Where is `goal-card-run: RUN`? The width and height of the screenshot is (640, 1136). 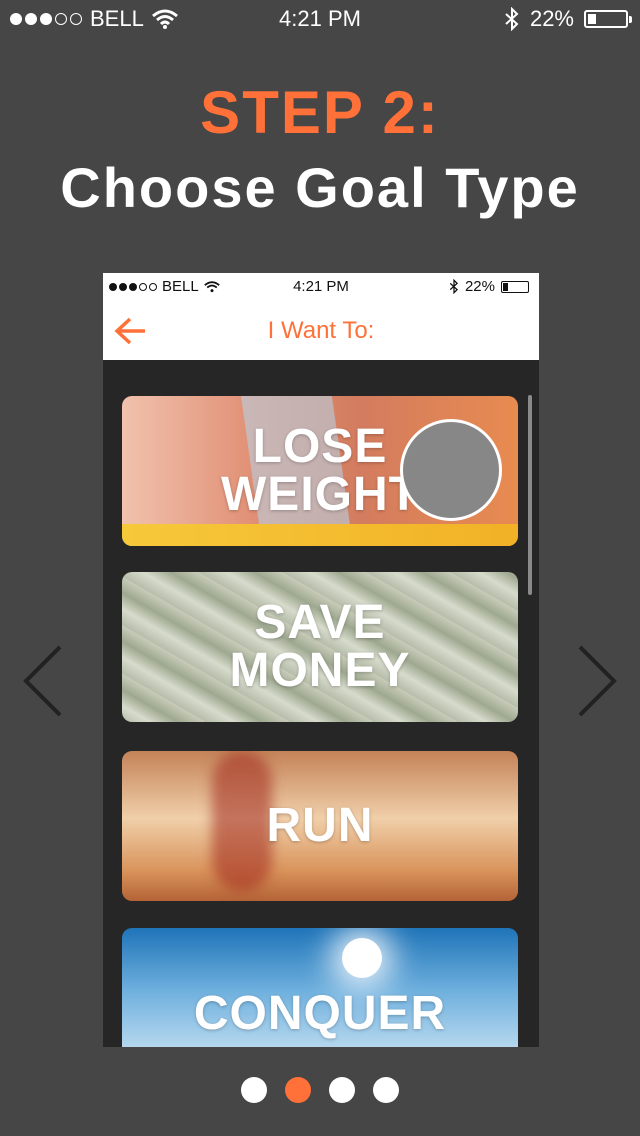 goal-card-run: RUN is located at coordinates (320, 826).